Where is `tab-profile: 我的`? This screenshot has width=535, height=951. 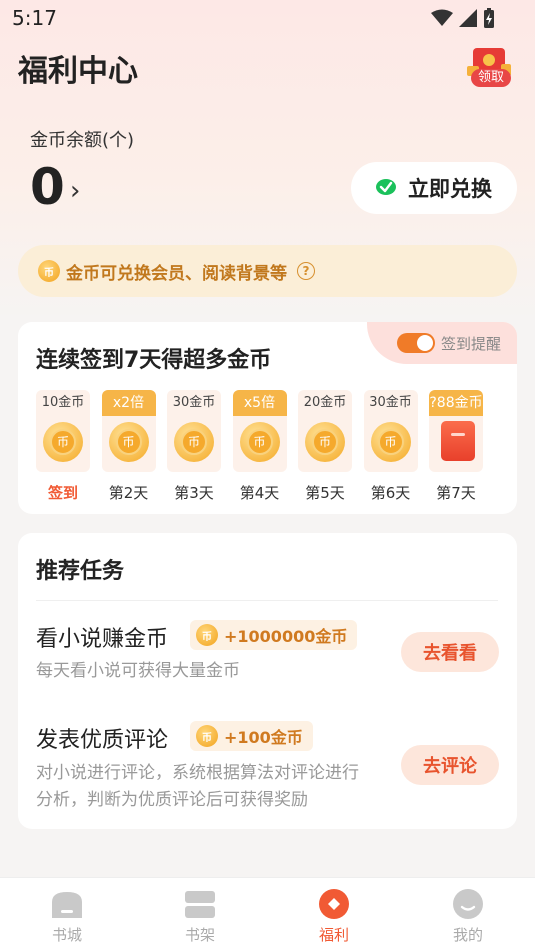 tab-profile: 我的 is located at coordinates (468, 916).